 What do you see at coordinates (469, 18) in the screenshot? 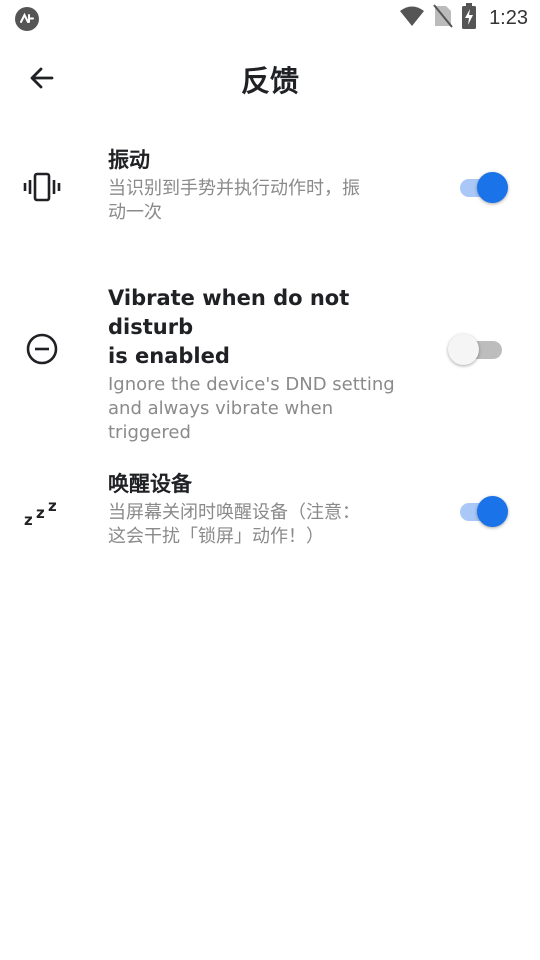
I see `battery-charging-icon` at bounding box center [469, 18].